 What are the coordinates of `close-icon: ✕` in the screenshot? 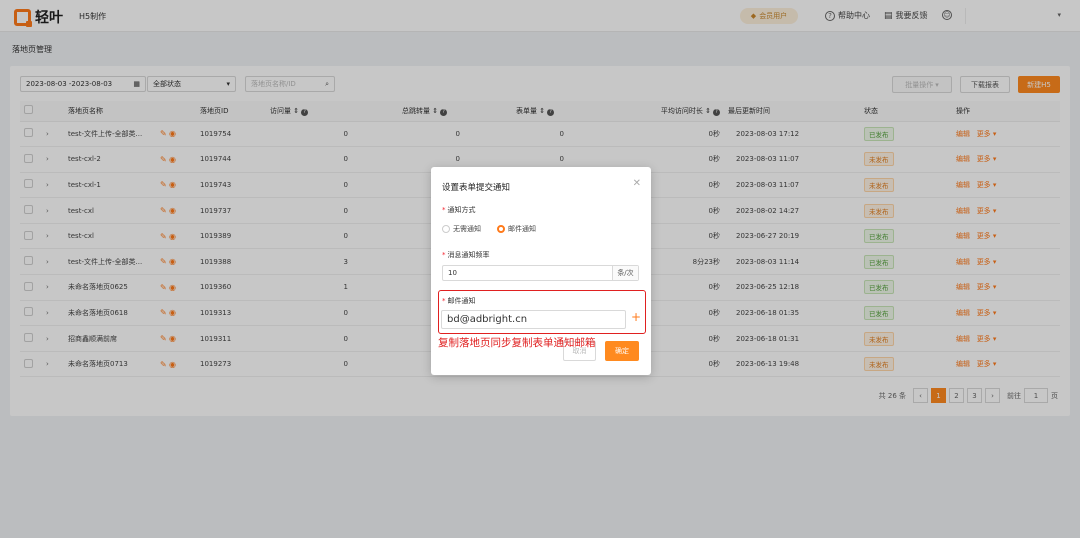 It's located at (637, 183).